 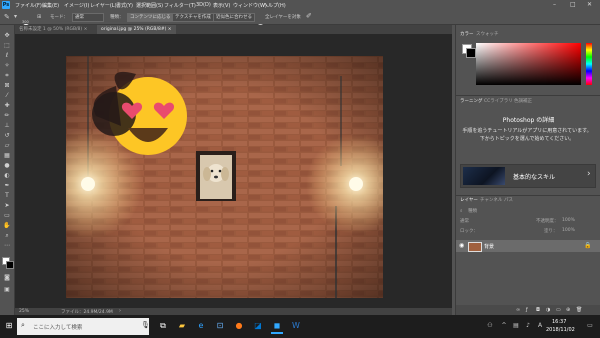 I want to click on mode-select: 通常, so click(x=88, y=17).